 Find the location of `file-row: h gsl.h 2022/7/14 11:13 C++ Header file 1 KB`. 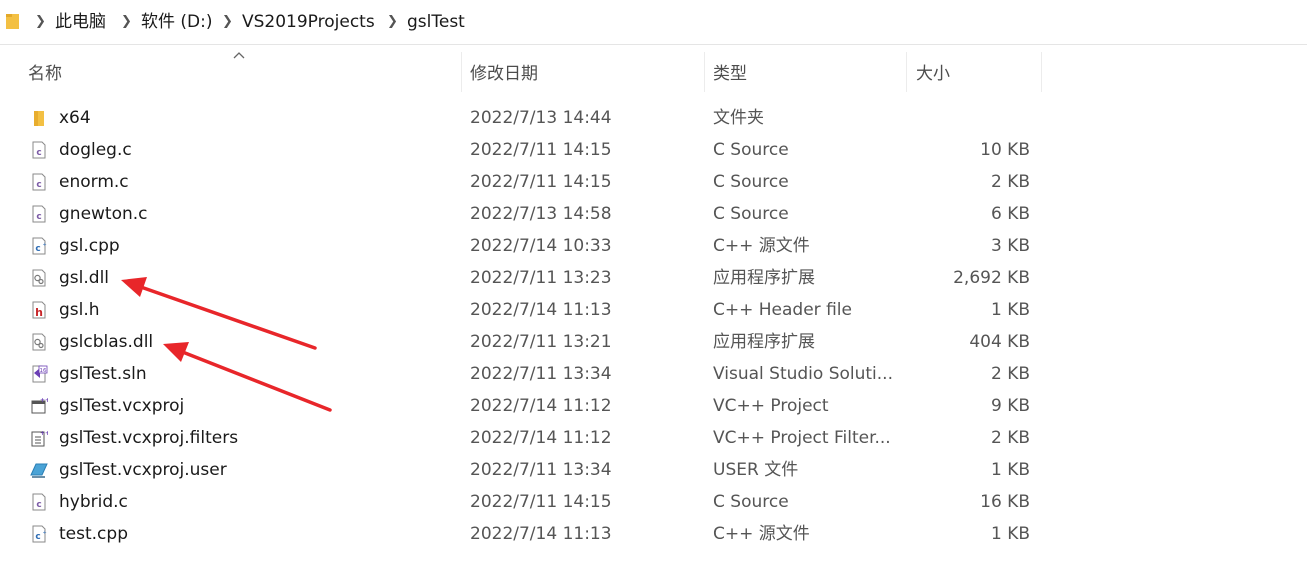

file-row: h gsl.h 2022/7/14 11:13 C++ Header file 1 KB is located at coordinates (653, 310).